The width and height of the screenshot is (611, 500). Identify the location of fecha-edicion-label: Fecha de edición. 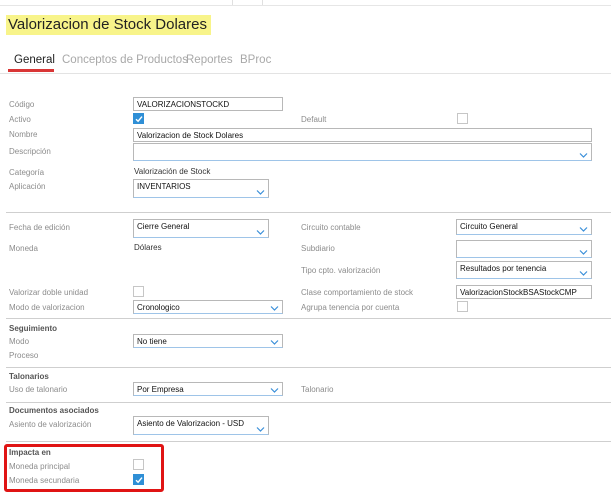
(39, 227).